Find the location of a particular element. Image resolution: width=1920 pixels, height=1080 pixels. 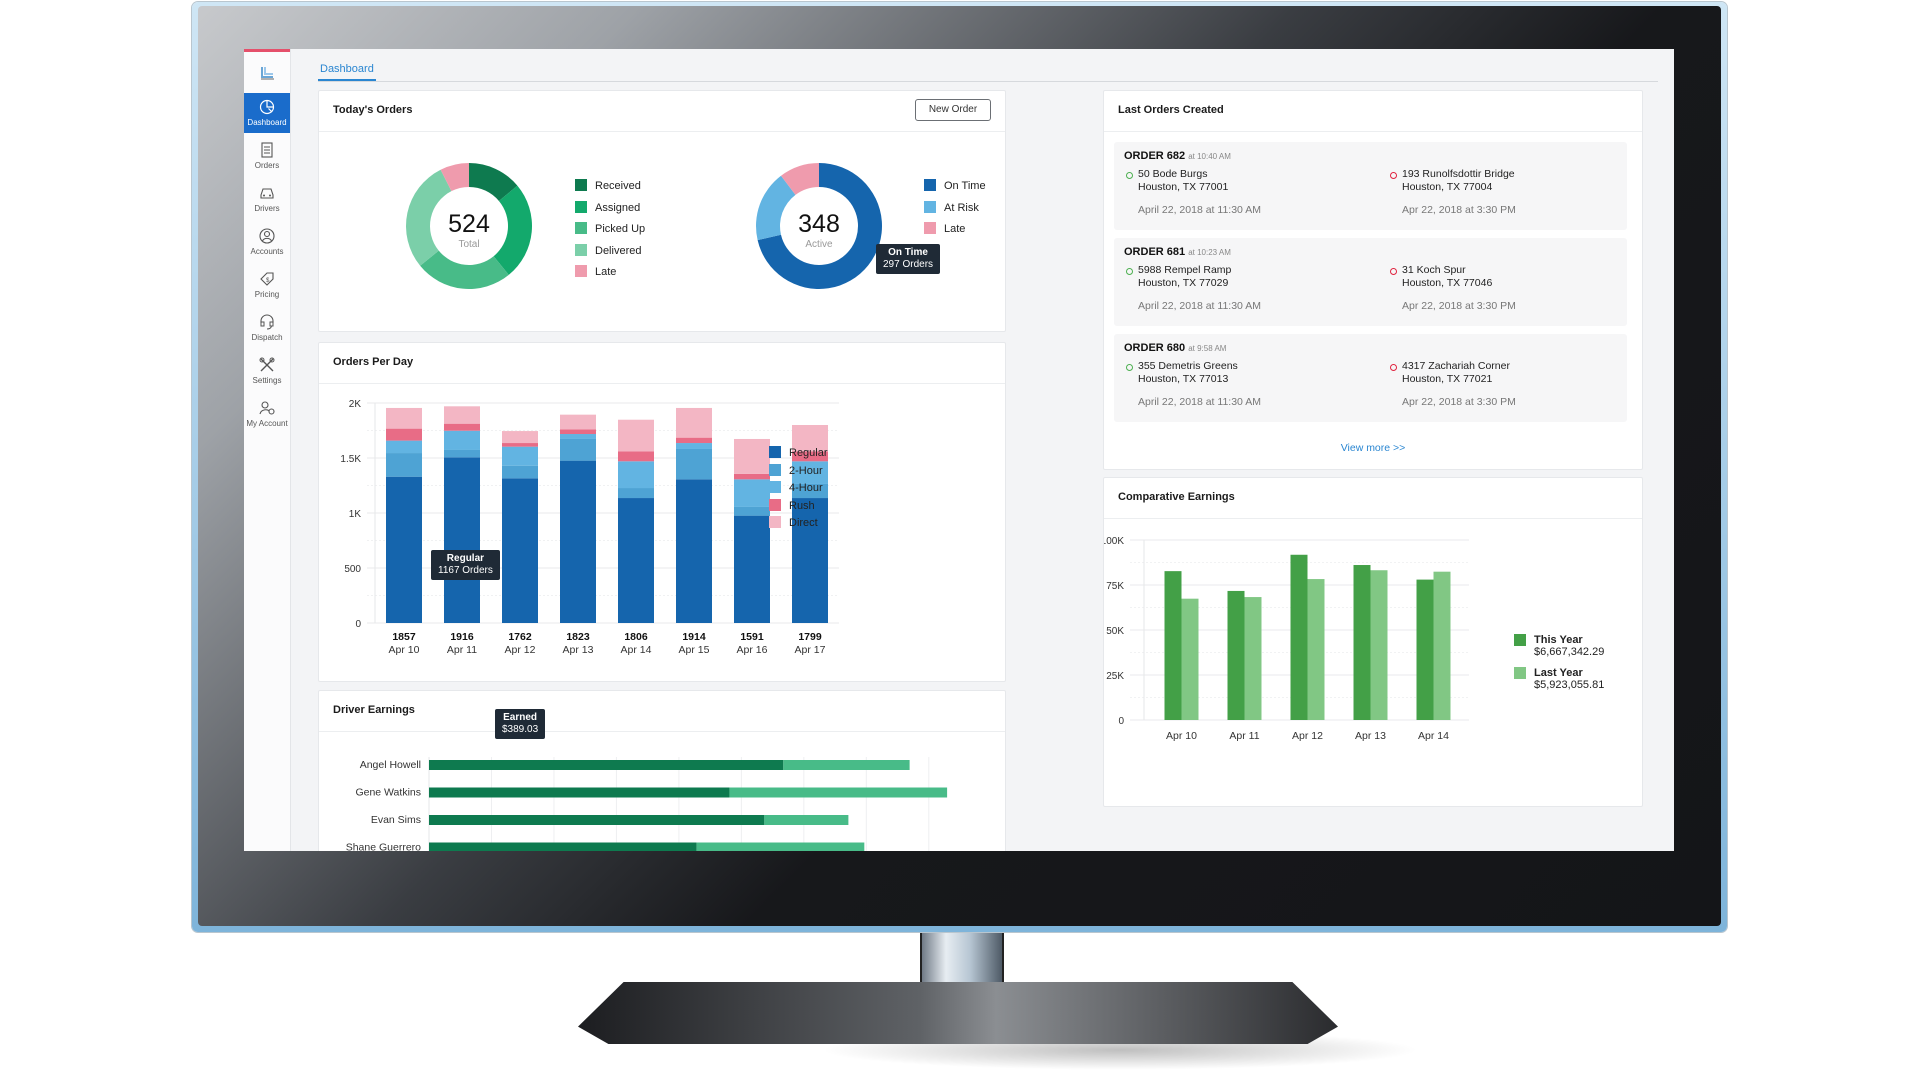

x-tick-label: Apr 12 is located at coordinates (520, 650).